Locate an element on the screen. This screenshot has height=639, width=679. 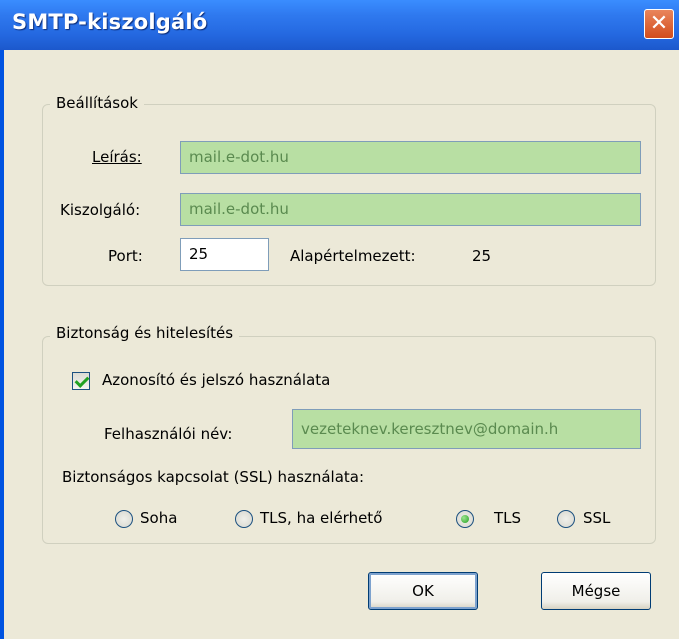
description-field: mail.e-dot.hu is located at coordinates (410, 157).